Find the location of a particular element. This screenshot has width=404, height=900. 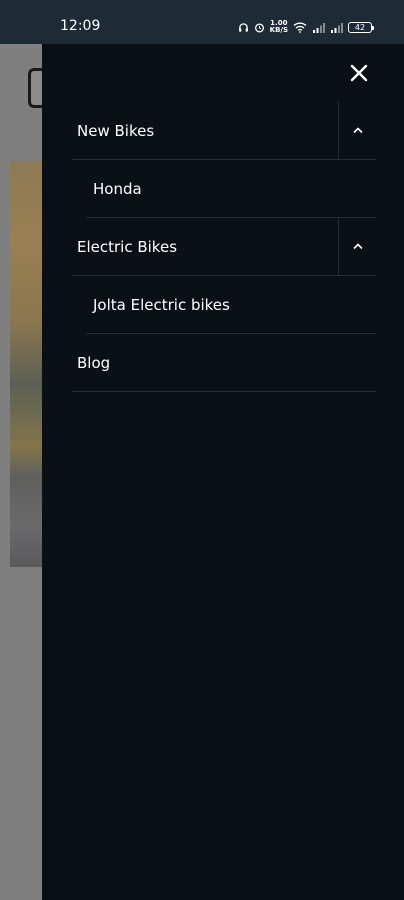

menu-item-electric-bikes: Electric Bikes is located at coordinates (224, 247).